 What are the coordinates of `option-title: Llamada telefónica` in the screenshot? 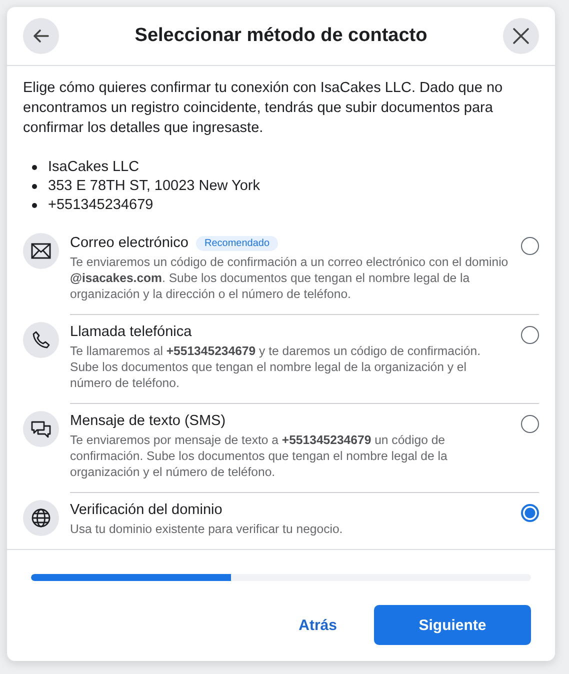 It's located at (131, 332).